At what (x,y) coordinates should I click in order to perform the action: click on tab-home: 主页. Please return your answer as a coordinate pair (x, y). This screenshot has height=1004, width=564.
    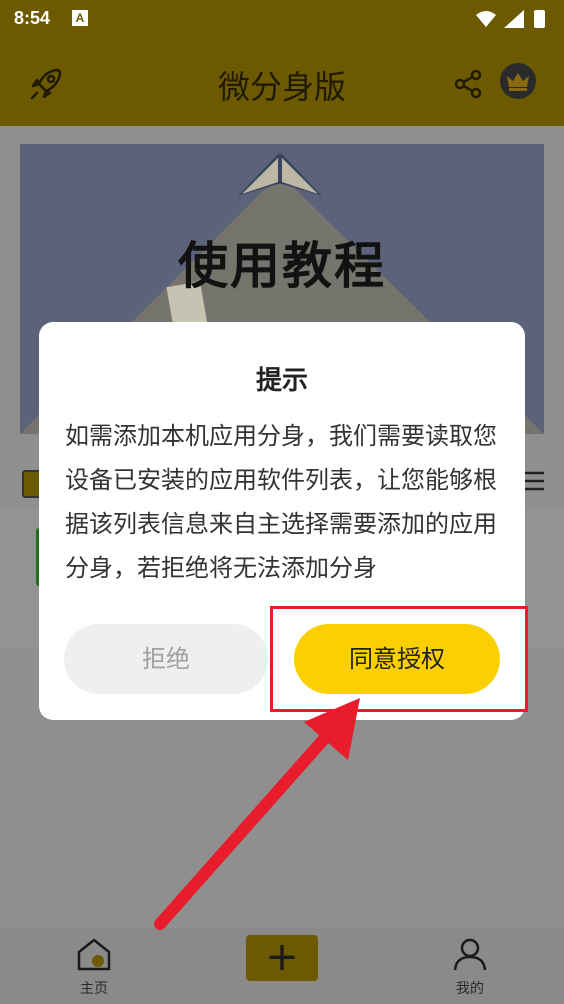
    Looking at the image, I should click on (94, 966).